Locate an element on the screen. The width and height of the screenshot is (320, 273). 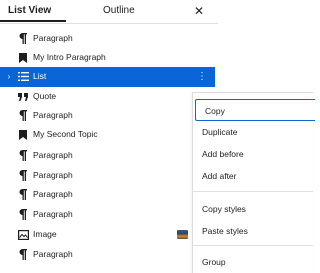
active-tab-indicator is located at coordinates (33, 21).